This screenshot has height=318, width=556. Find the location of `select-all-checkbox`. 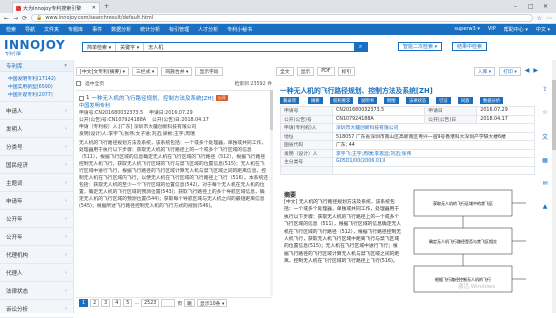

select-all-checkbox is located at coordinates (78, 83).